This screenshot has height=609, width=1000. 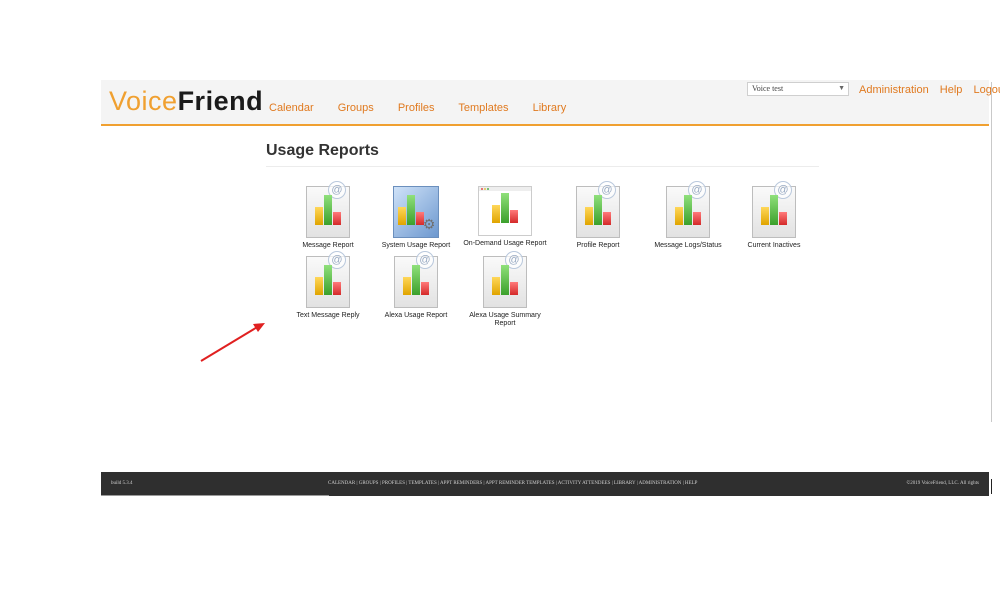 I want to click on annotation-arrow, so click(x=232, y=342).